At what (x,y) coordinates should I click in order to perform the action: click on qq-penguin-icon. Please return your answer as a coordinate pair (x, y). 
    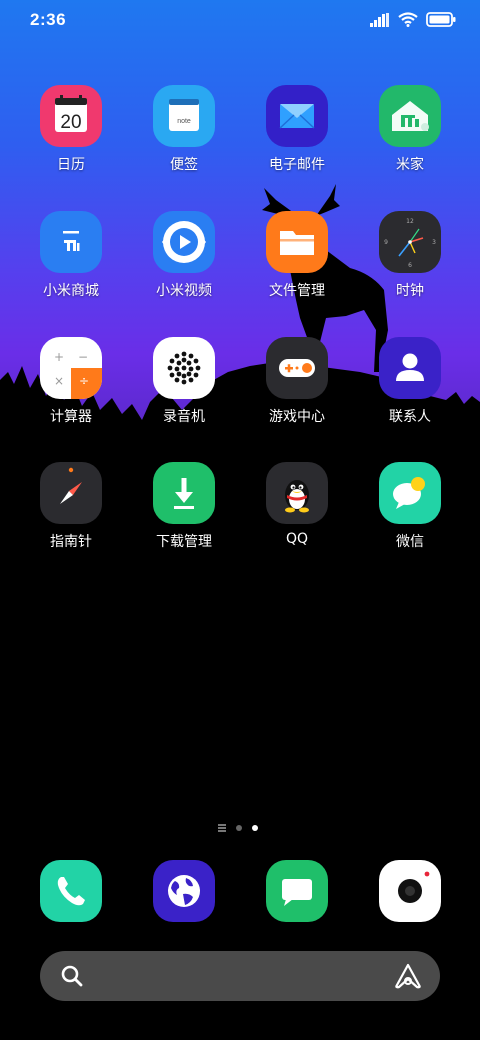
    Looking at the image, I should click on (297, 493).